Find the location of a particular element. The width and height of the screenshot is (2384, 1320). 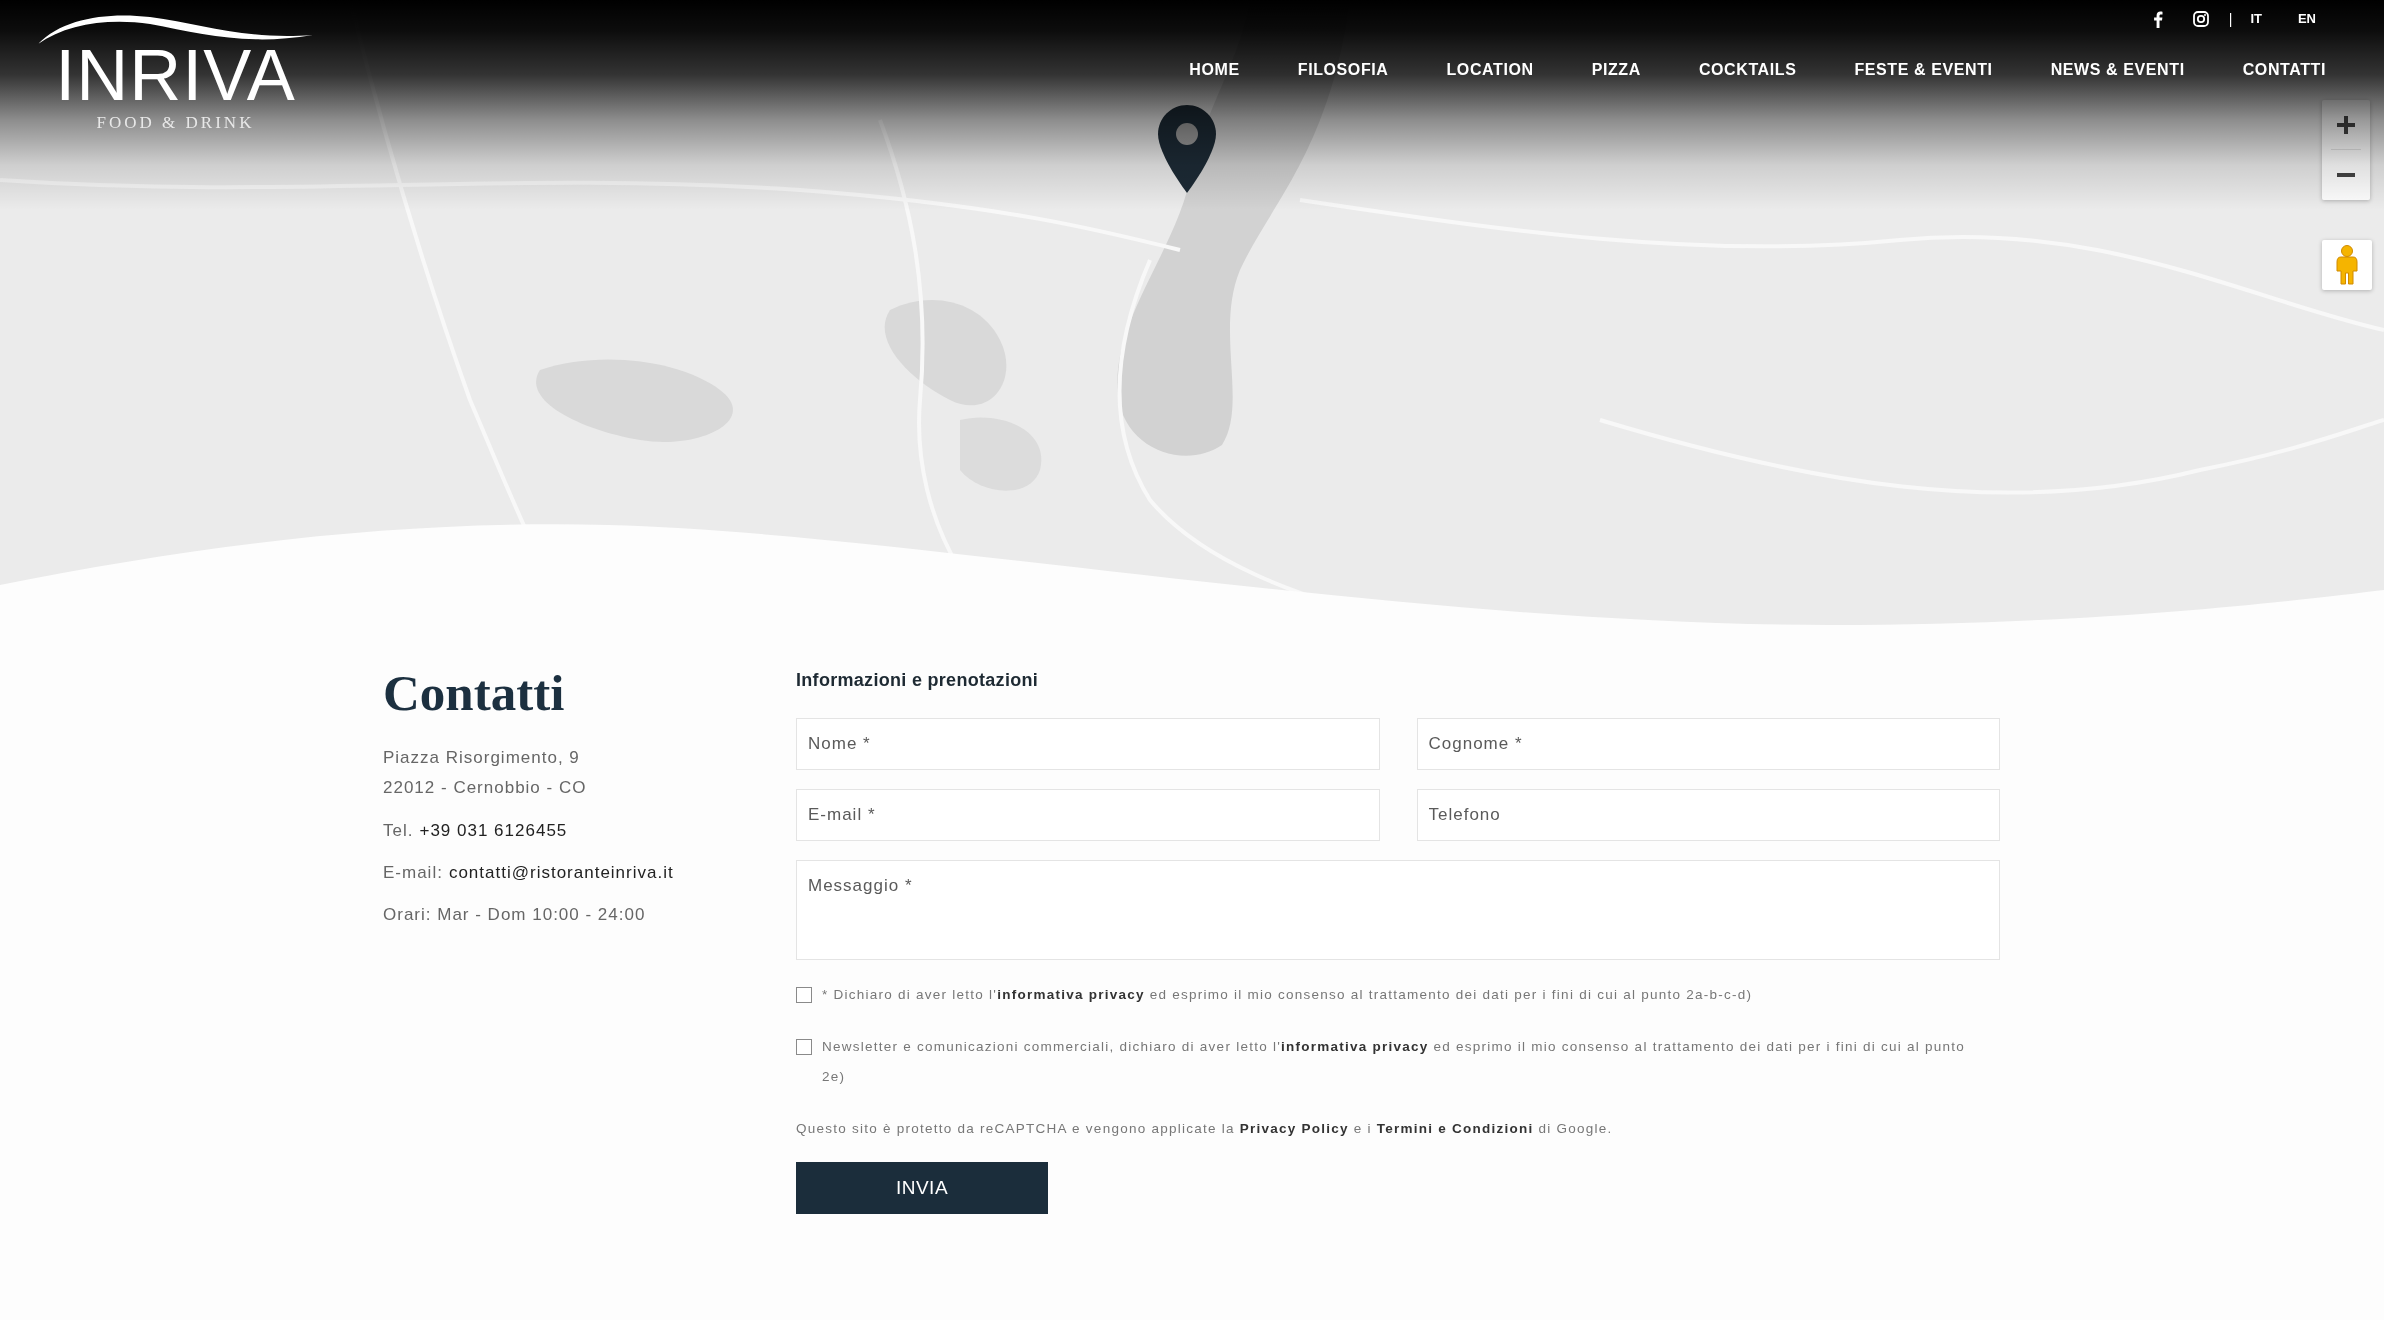

email-label: E-mail: is located at coordinates (413, 873).